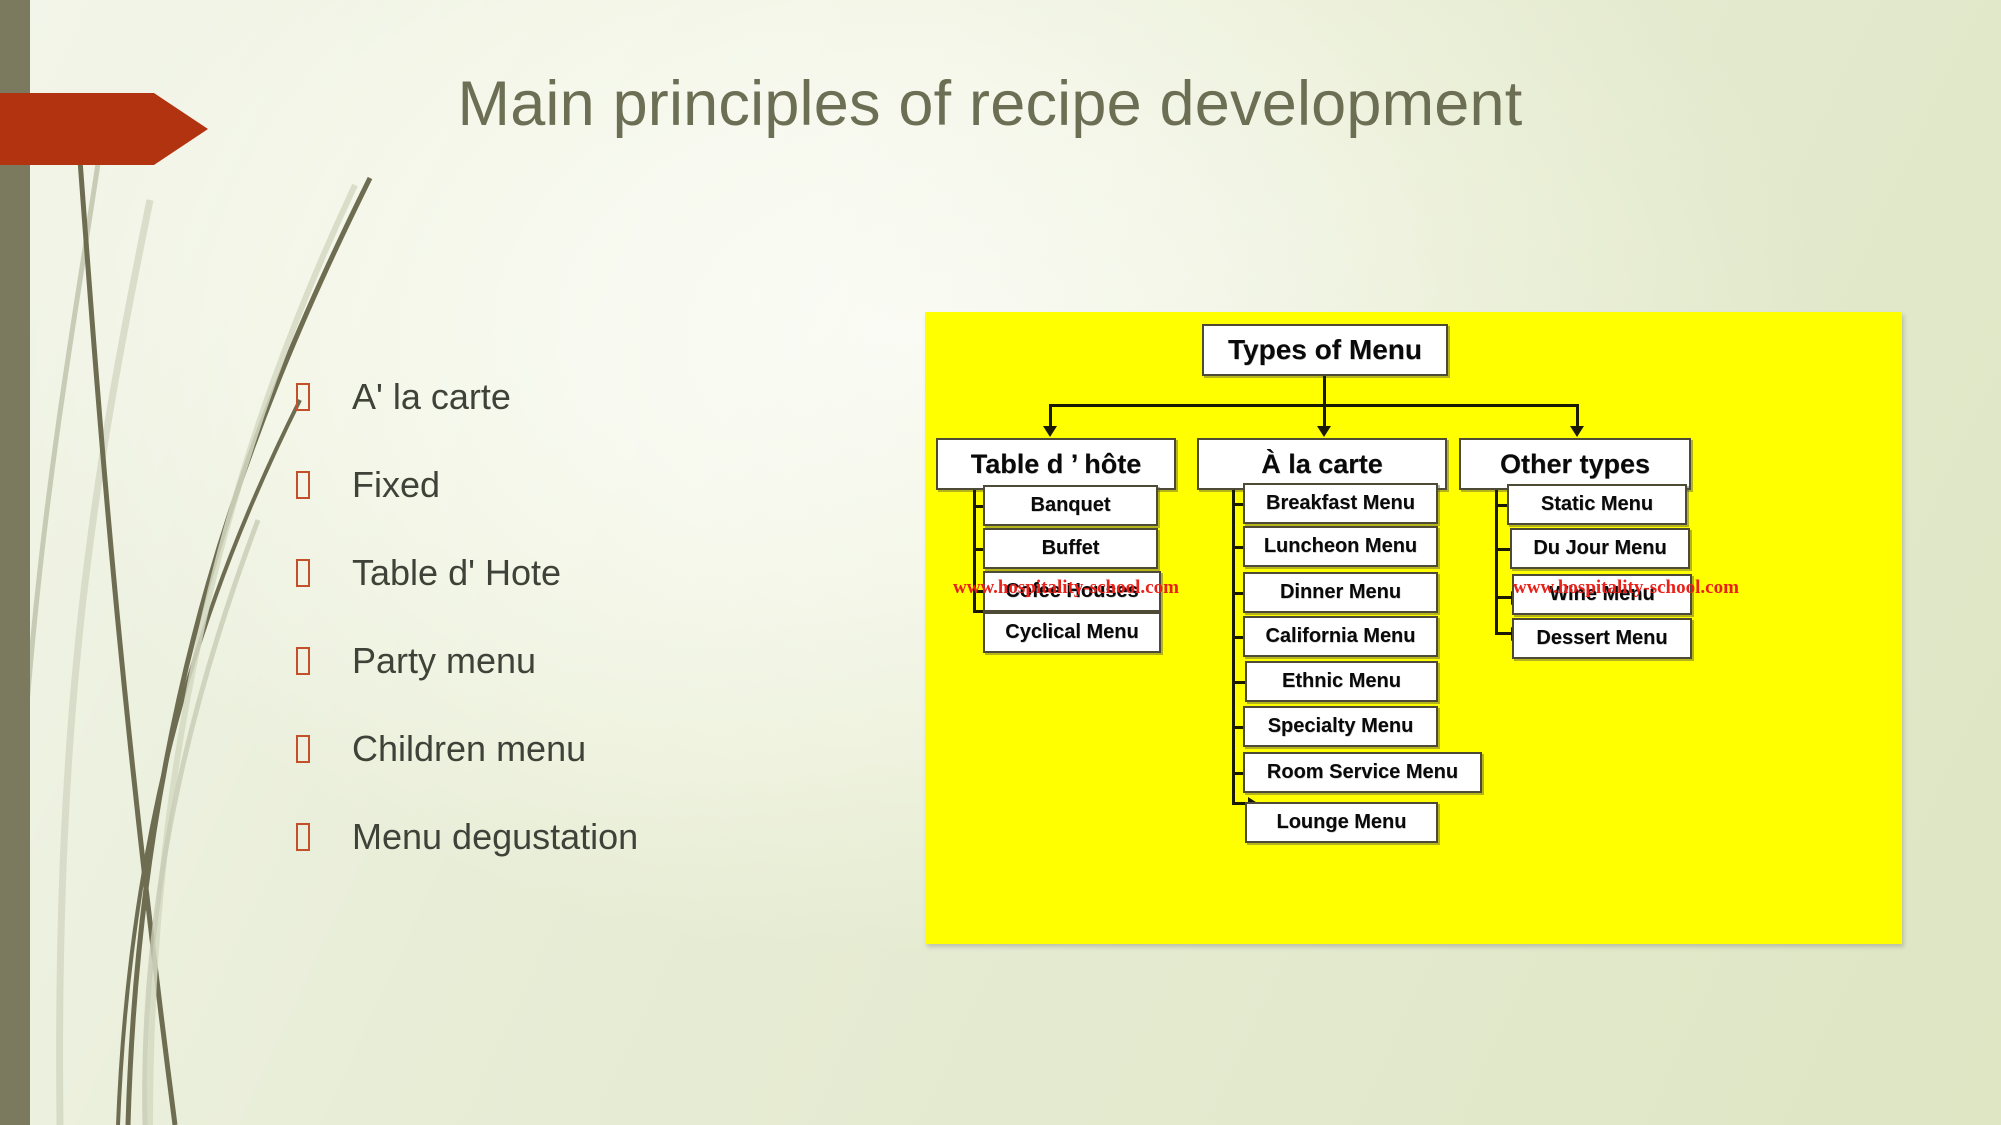 The image size is (2001, 1125). What do you see at coordinates (396, 484) in the screenshot?
I see `list-item-label: Fixed` at bounding box center [396, 484].